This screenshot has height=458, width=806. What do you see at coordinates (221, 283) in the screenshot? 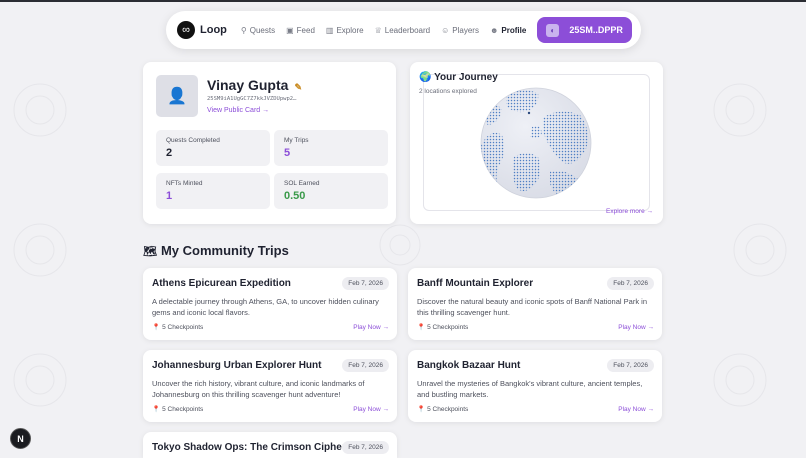
I see `trip-name: Athens Epicurean Expedition` at bounding box center [221, 283].